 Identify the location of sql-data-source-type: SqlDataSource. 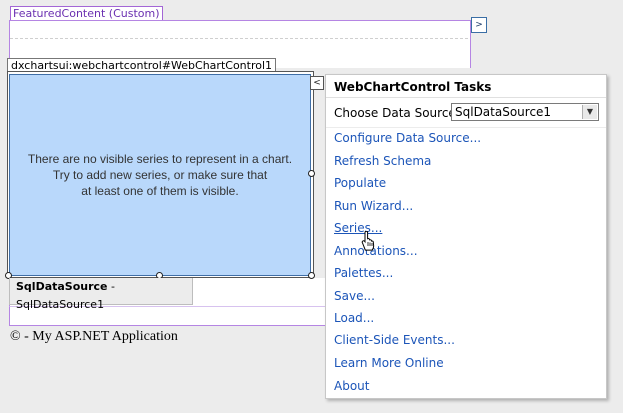
(62, 286).